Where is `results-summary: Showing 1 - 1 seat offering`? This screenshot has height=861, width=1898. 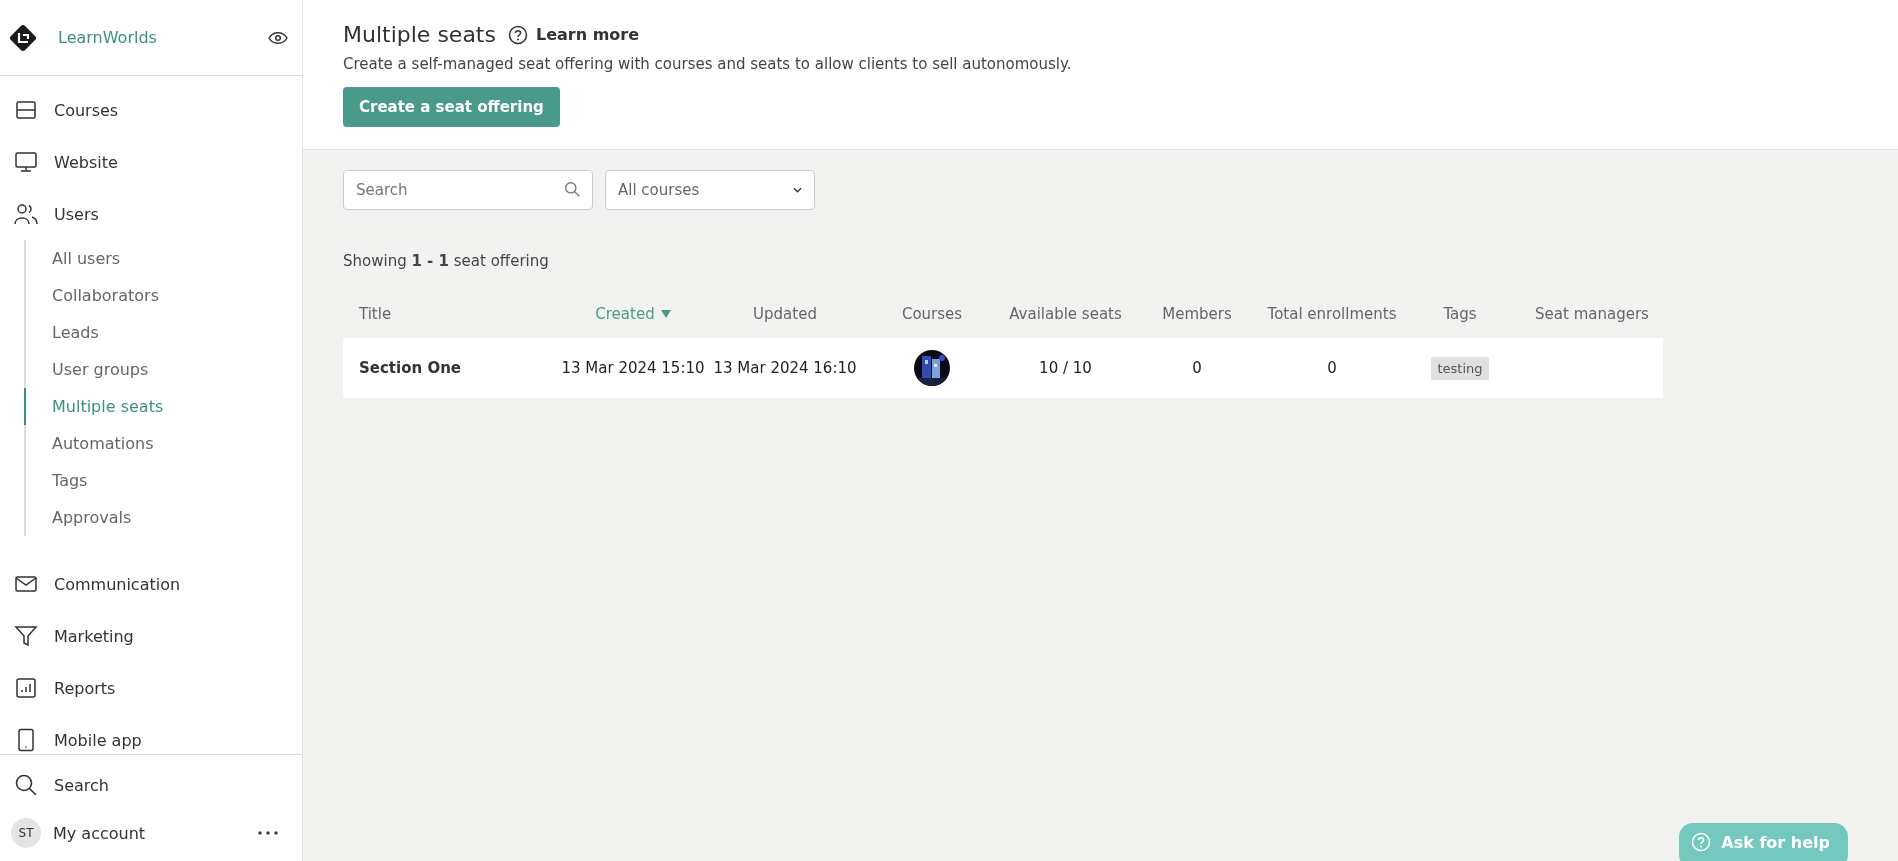
results-summary: Showing 1 - 1 seat offering is located at coordinates (446, 261).